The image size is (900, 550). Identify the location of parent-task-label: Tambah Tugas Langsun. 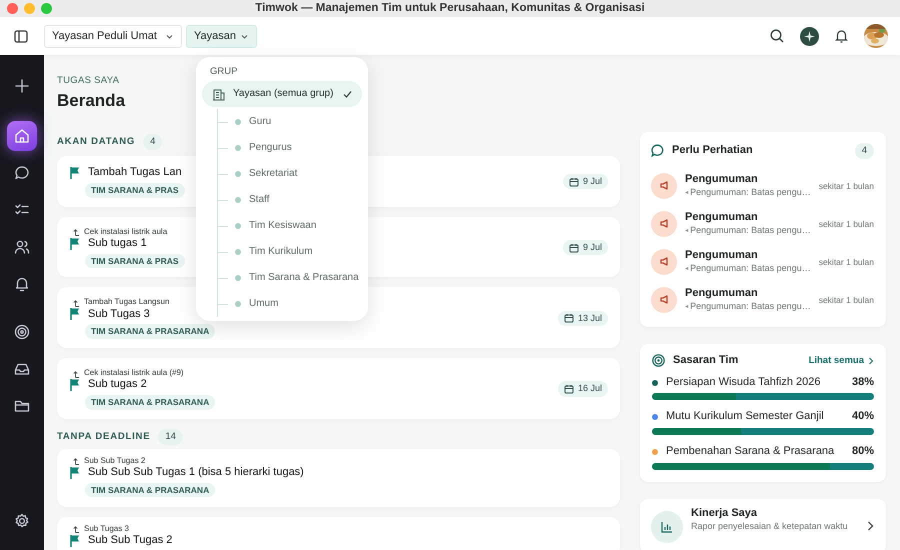
(127, 302).